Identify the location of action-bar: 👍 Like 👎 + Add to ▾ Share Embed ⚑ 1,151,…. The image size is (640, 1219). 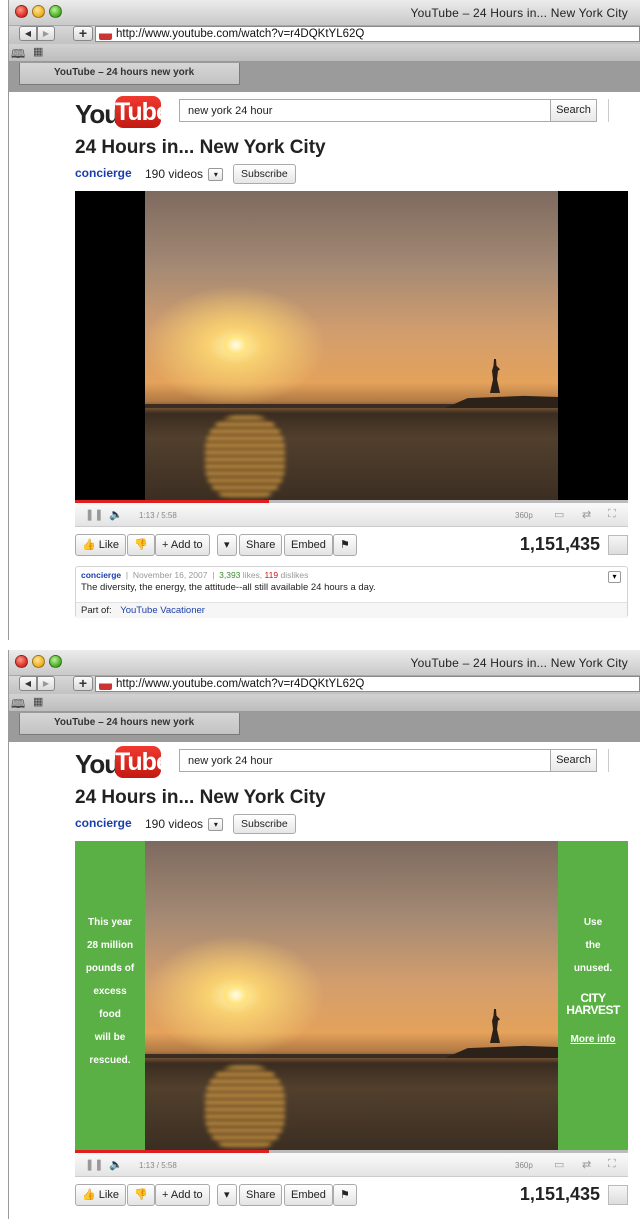
(351, 546).